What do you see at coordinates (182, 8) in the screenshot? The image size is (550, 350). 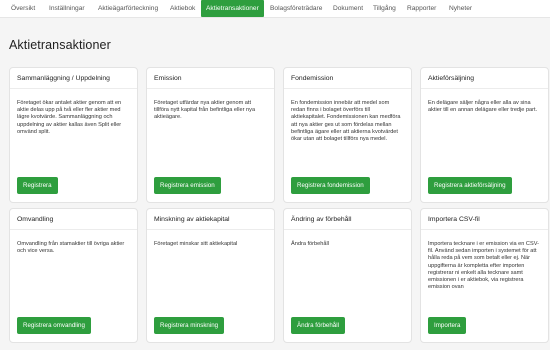 I see `nav-item-aktiebok: Aktiebok` at bounding box center [182, 8].